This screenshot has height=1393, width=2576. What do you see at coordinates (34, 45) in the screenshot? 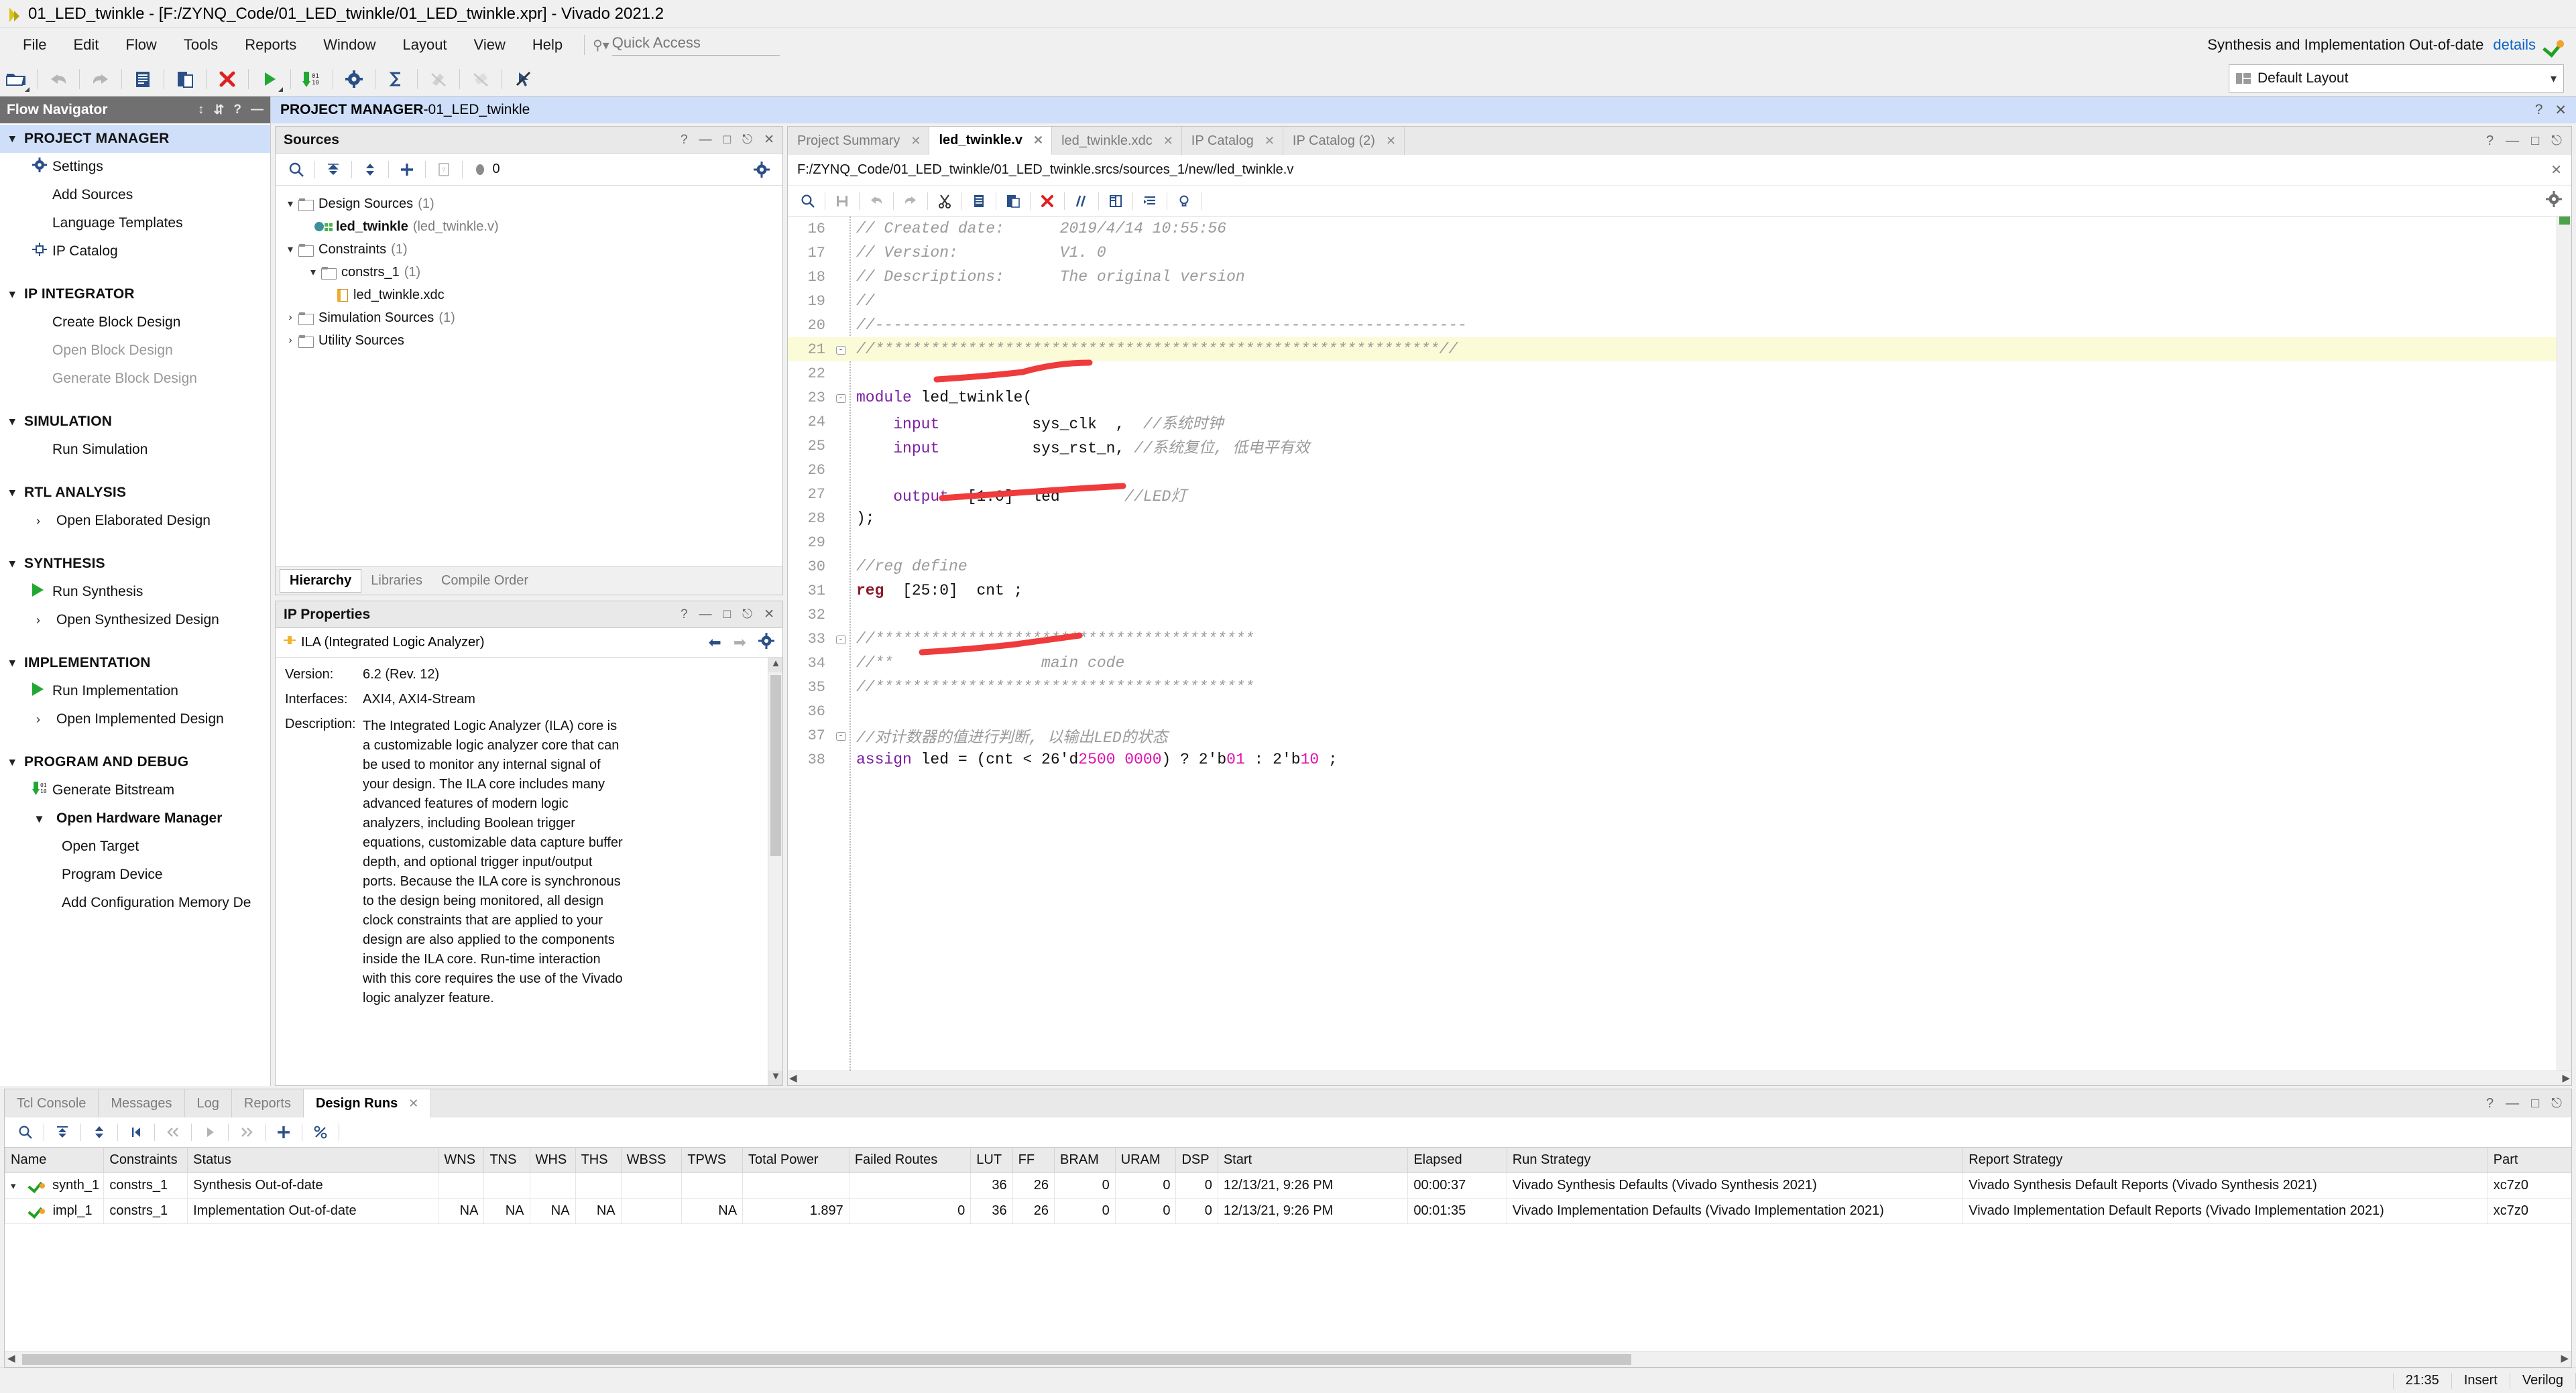
I see `menu-file: File` at bounding box center [34, 45].